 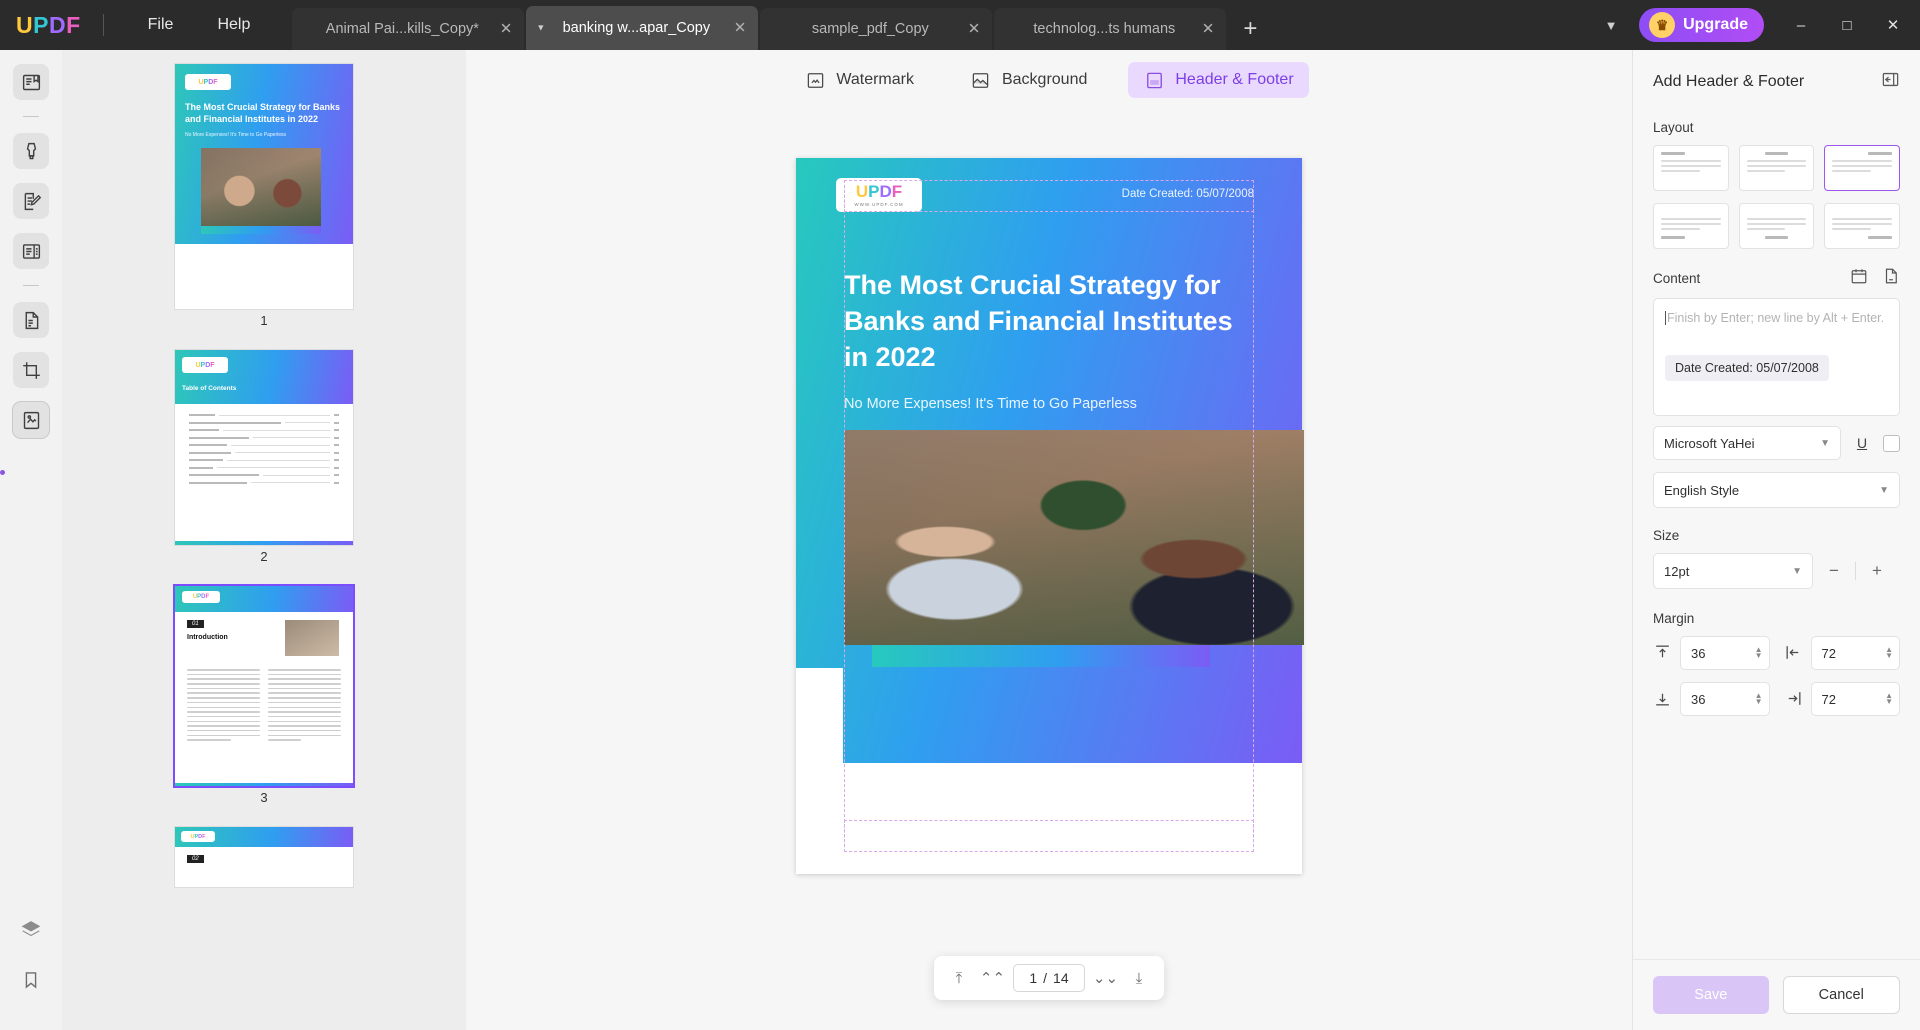 I want to click on document-tab-4: technolog...ts humans ✕, so click(x=1110, y=29).